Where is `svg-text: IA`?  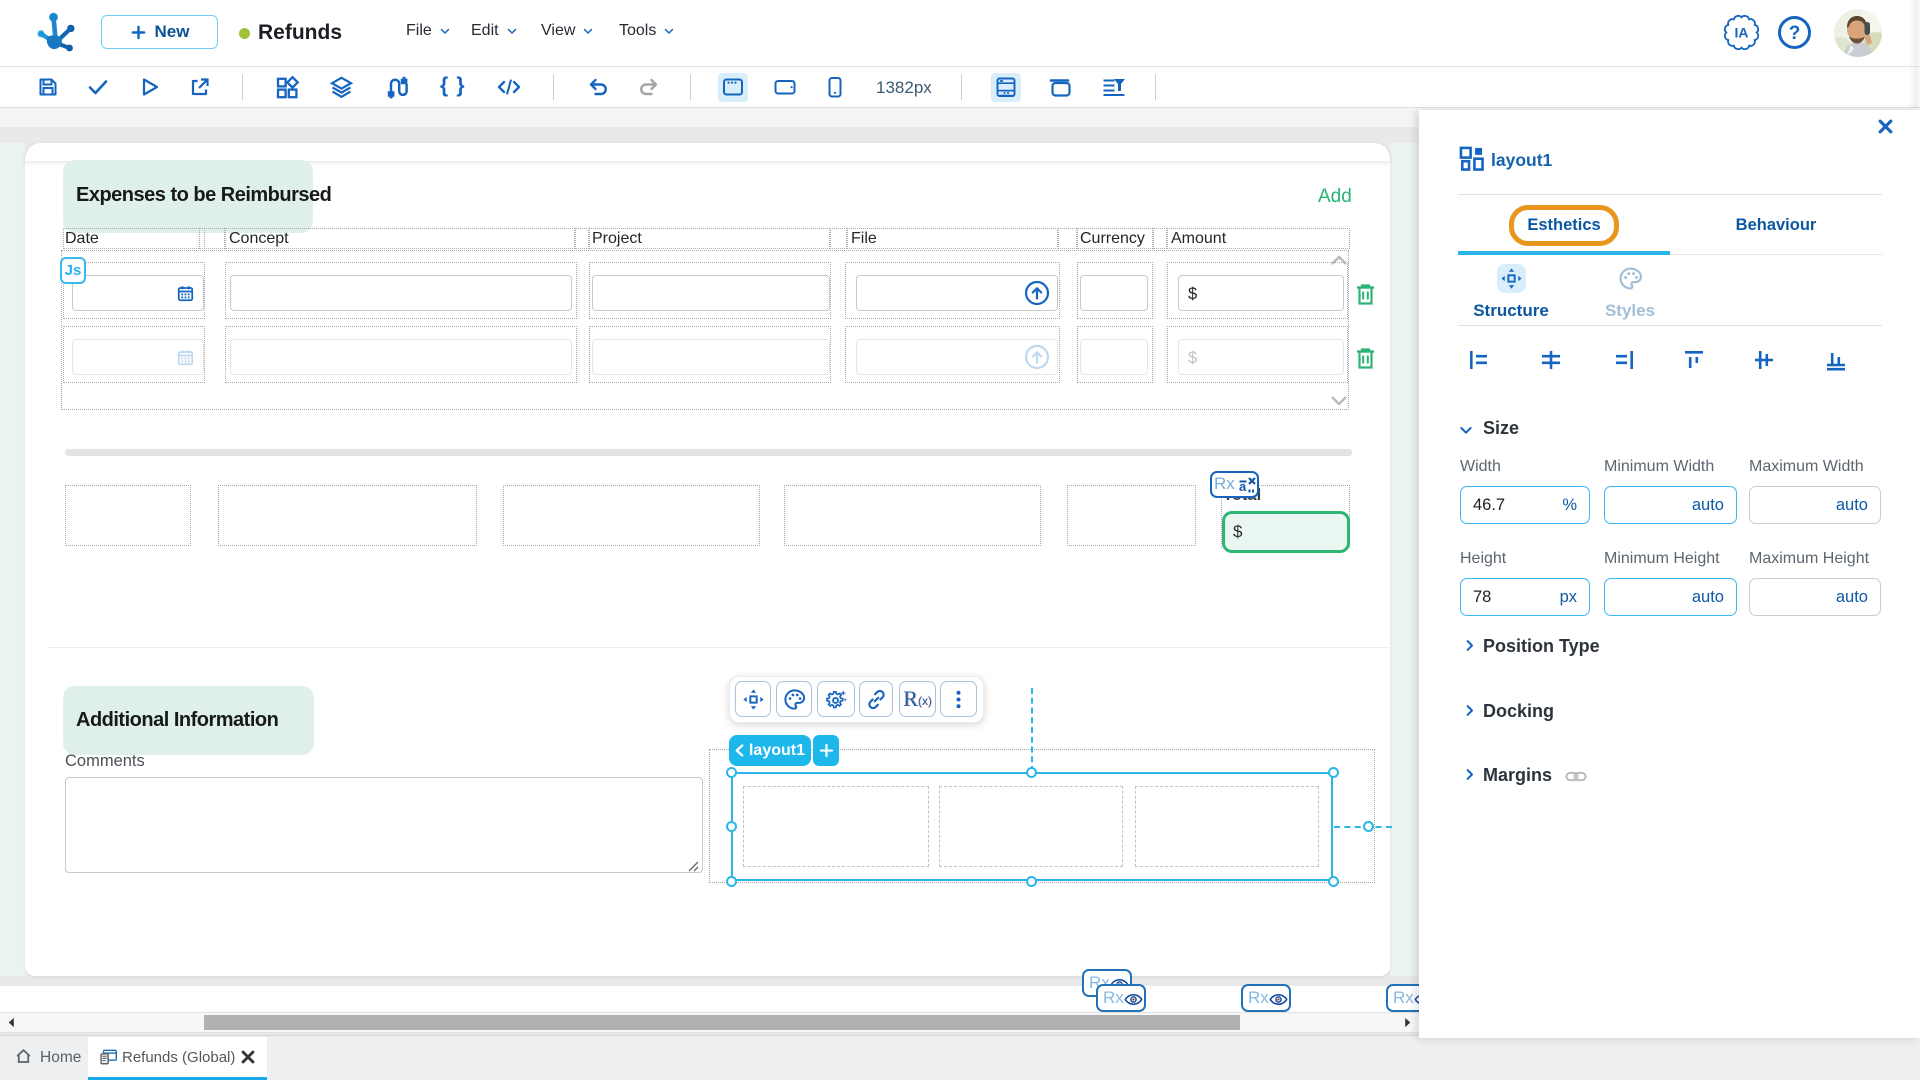 svg-text: IA is located at coordinates (1742, 33).